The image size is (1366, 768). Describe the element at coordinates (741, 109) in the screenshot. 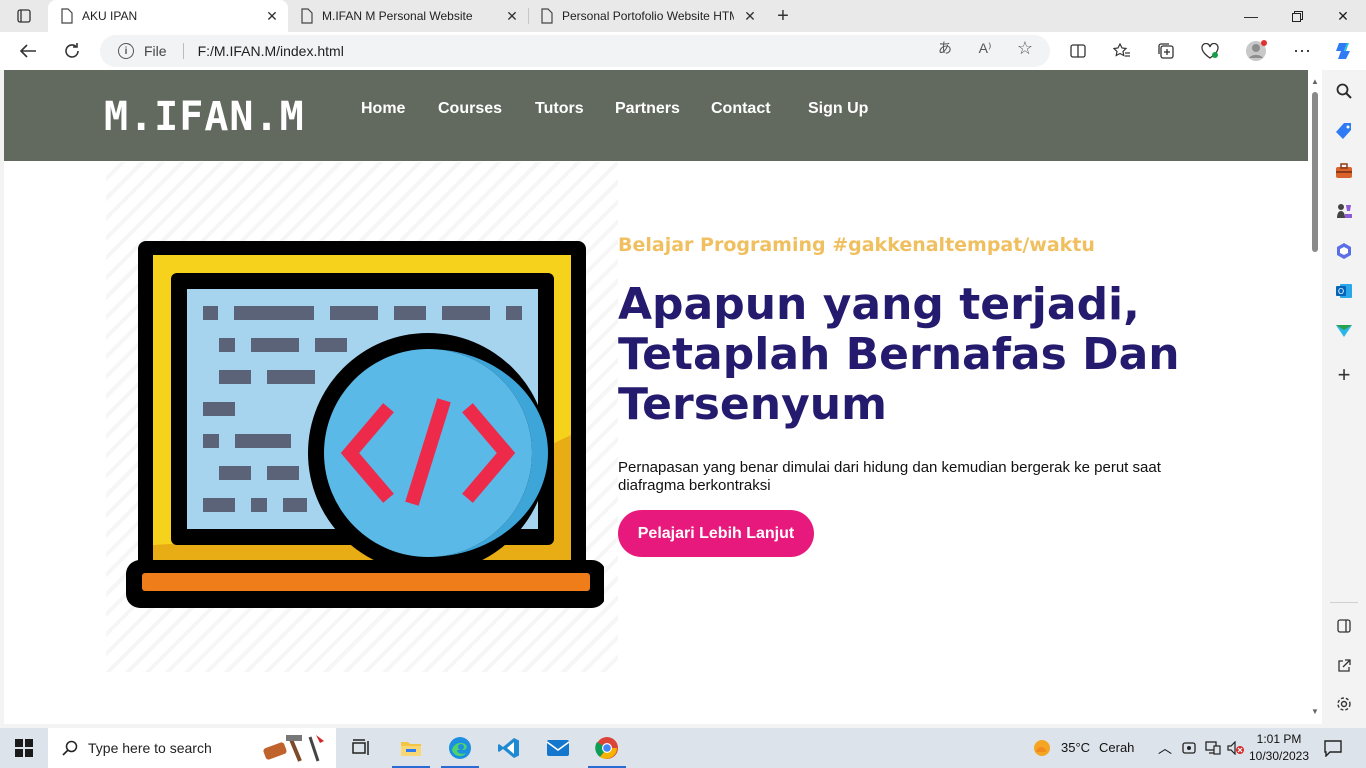

I see `nav-contact: Contact` at that location.